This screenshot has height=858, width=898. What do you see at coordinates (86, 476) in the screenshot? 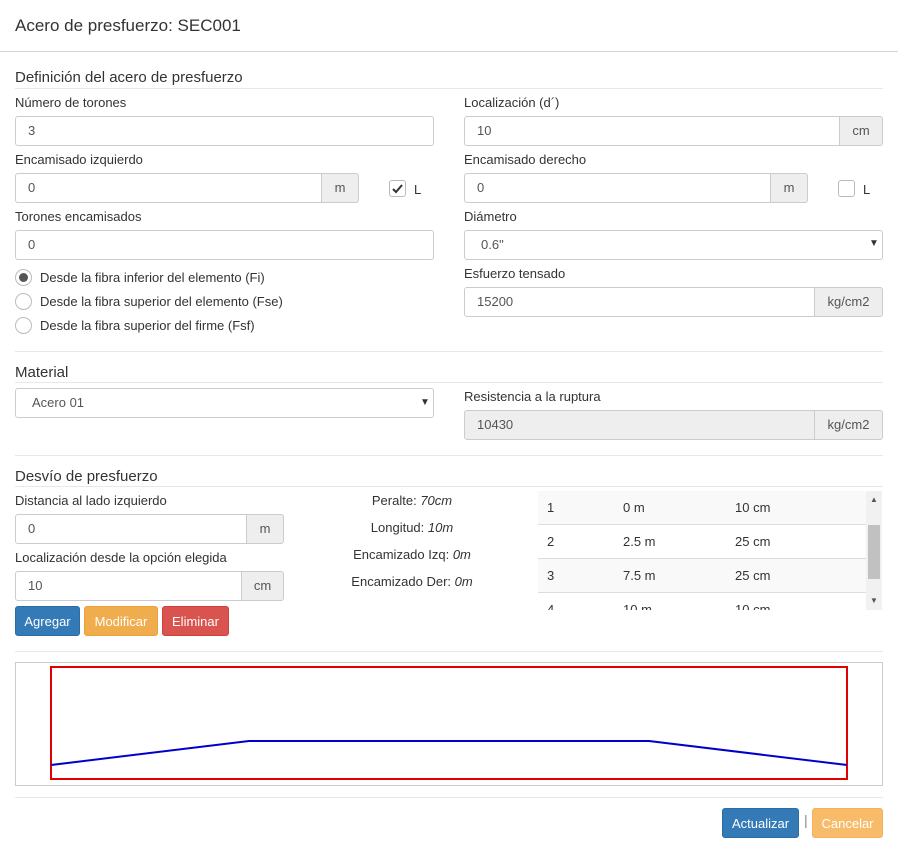
I see `section-title-desvio: Desvío de presfuerzo` at bounding box center [86, 476].